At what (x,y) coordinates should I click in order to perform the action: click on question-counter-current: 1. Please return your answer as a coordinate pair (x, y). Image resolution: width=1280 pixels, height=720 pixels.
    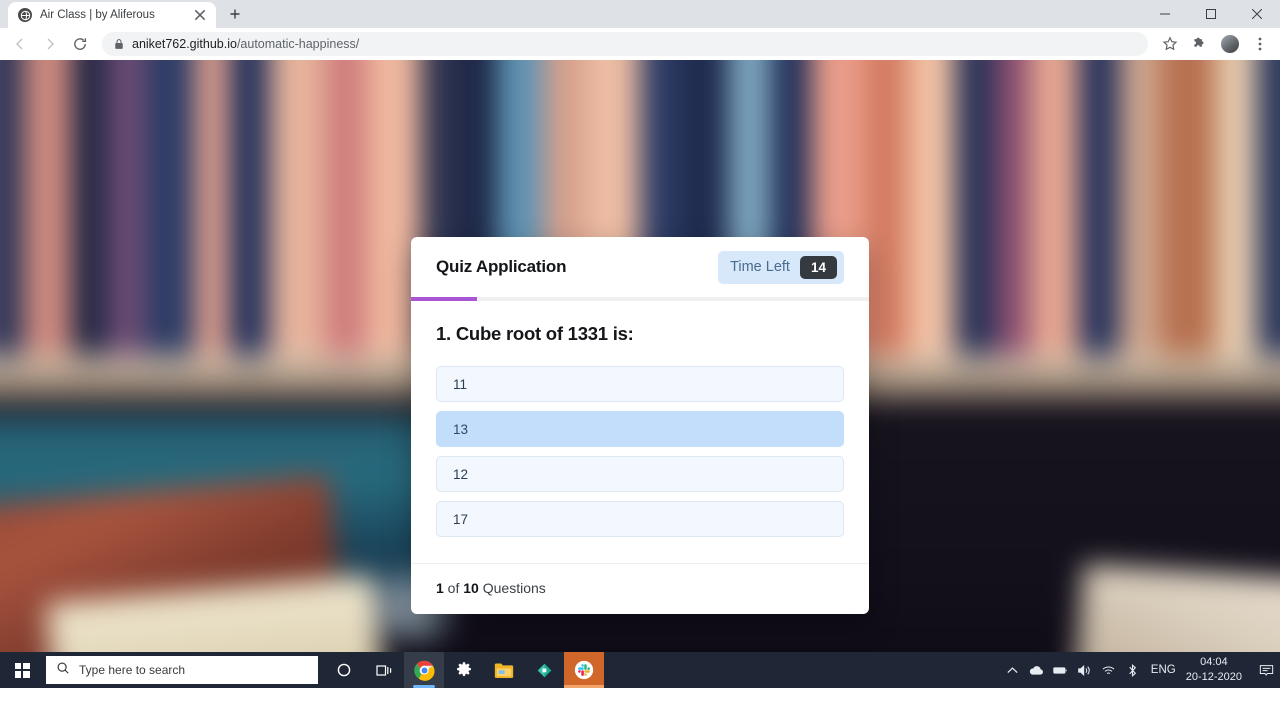
    Looking at the image, I should click on (440, 588).